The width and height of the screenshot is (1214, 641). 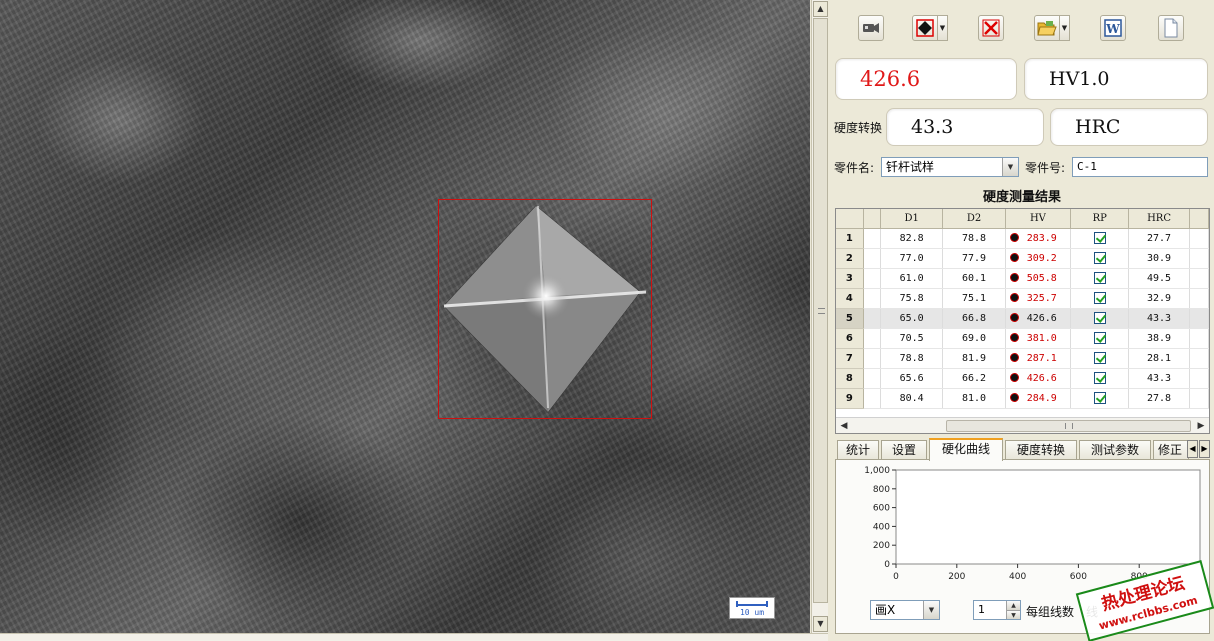 I want to click on image-vertical-scrollbar: ▲ ▼, so click(x=819, y=316).